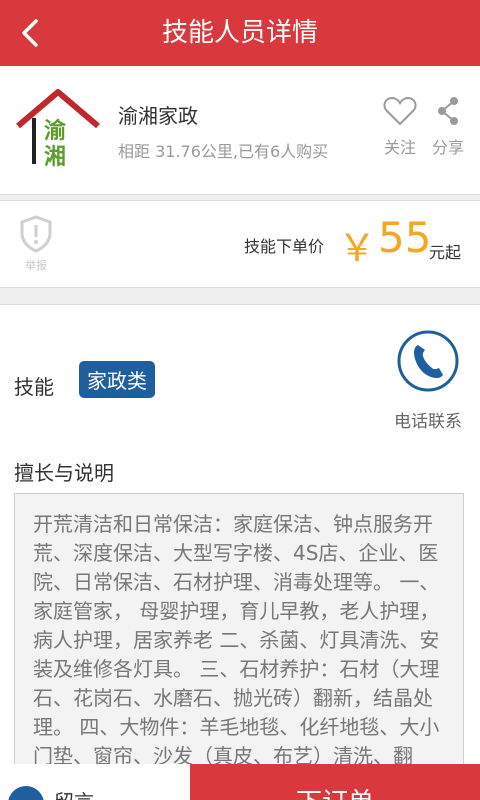 This screenshot has width=480, height=800. I want to click on price-label: 技能下单价, so click(284, 246).